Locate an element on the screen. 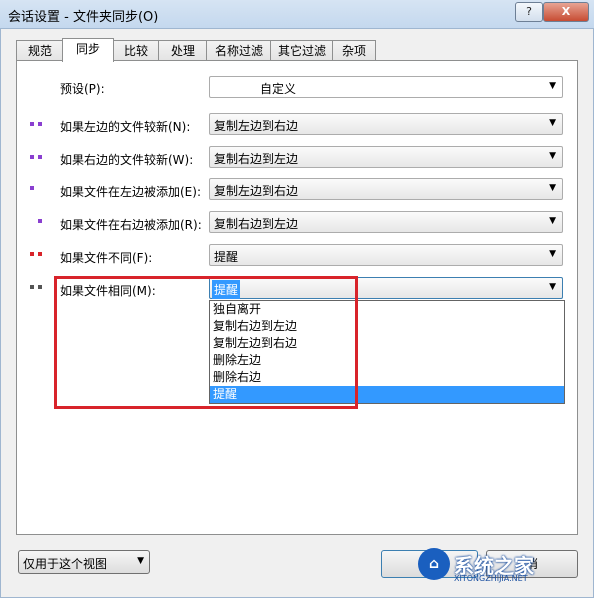 This screenshot has width=594, height=598. view-scope-select: 仅用于这个视图 ▼ is located at coordinates (84, 562).